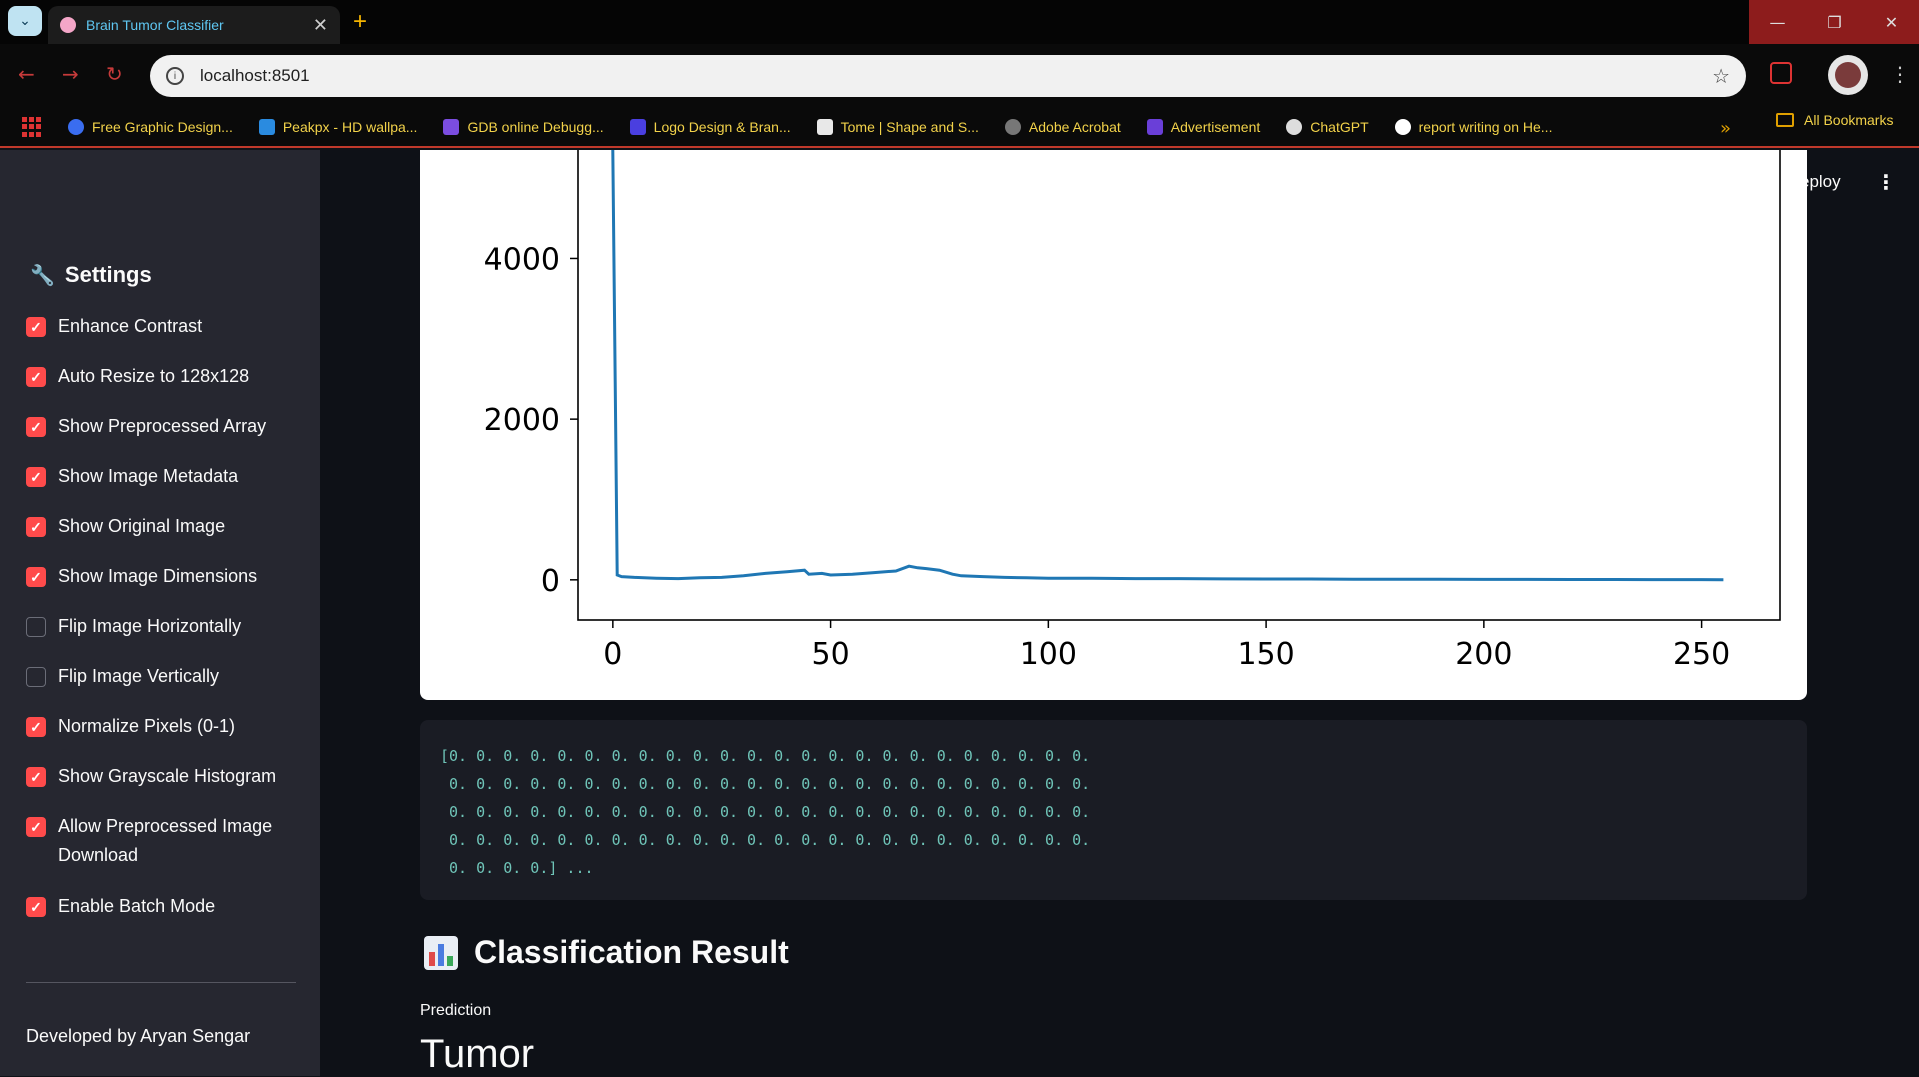  I want to click on browser-menu-icon: ⋮, so click(1900, 74).